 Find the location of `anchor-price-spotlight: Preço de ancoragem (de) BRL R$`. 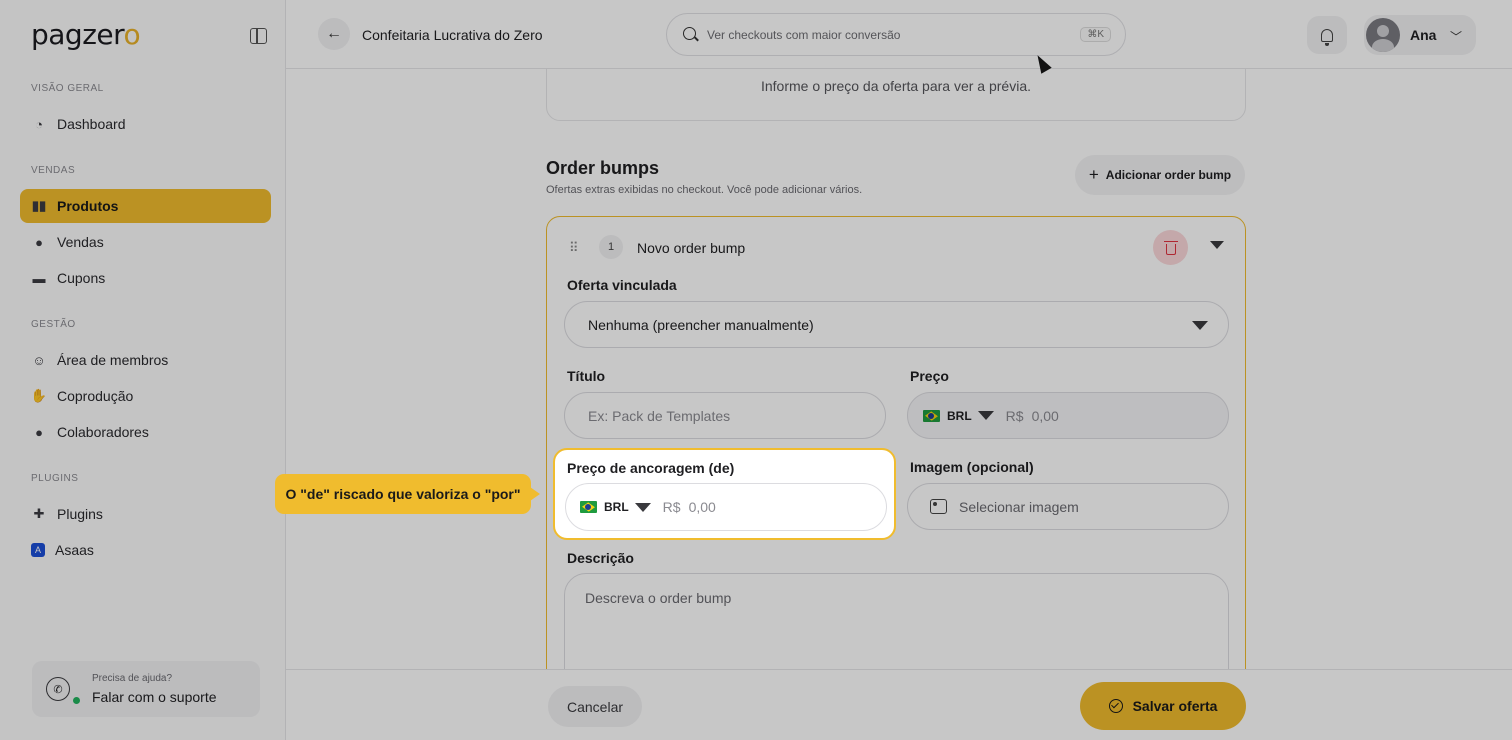

anchor-price-spotlight: Preço de ancoragem (de) BRL R$ is located at coordinates (724, 494).